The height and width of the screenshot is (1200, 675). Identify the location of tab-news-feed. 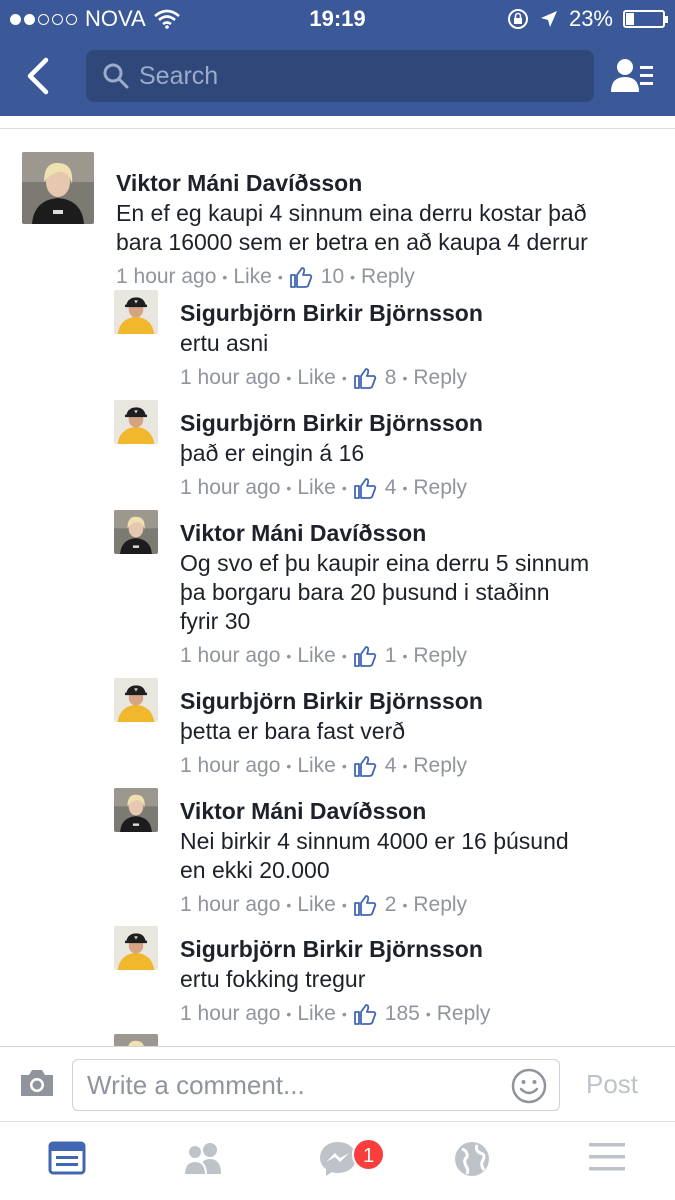
(67, 1160).